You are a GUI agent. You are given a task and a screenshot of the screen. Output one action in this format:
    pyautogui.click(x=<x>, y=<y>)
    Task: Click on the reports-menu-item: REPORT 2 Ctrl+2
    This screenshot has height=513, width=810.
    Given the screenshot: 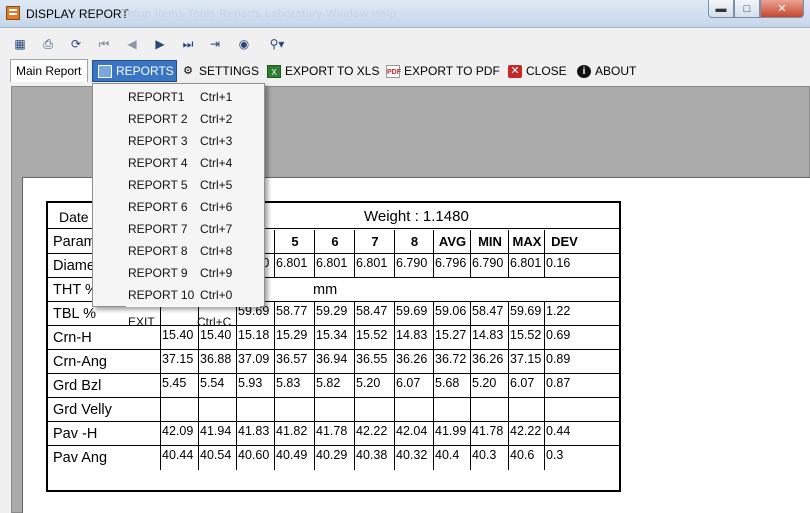 What is the action you would take?
    pyautogui.click(x=178, y=118)
    